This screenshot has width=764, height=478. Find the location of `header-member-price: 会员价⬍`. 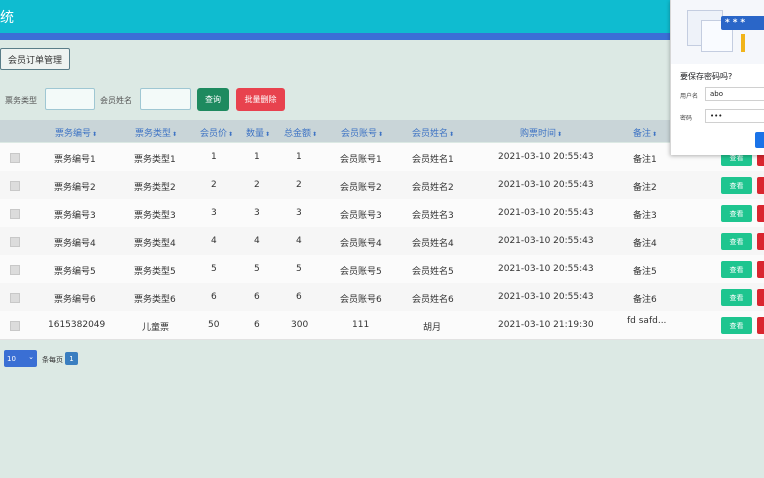

header-member-price: 会员价⬍ is located at coordinates (216, 132).